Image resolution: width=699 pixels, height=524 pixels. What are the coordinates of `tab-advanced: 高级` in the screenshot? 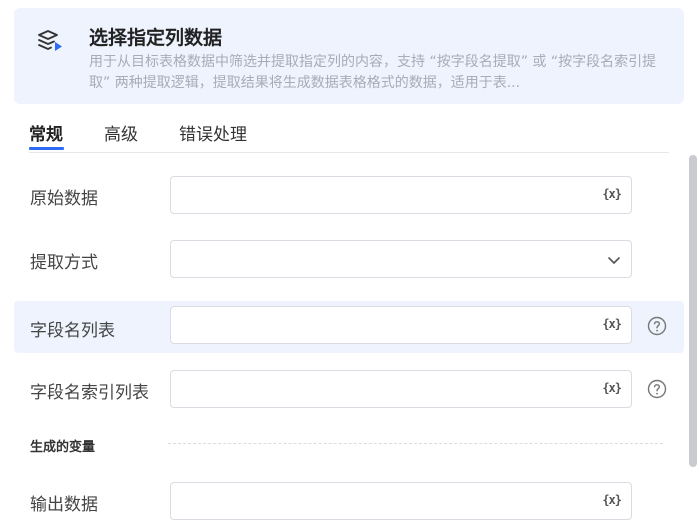 It's located at (121, 132).